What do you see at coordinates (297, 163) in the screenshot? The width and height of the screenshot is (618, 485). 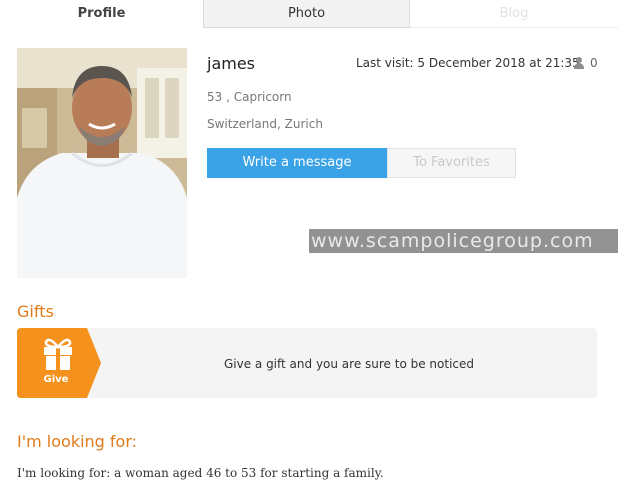 I see `write-message-button: Write a message` at bounding box center [297, 163].